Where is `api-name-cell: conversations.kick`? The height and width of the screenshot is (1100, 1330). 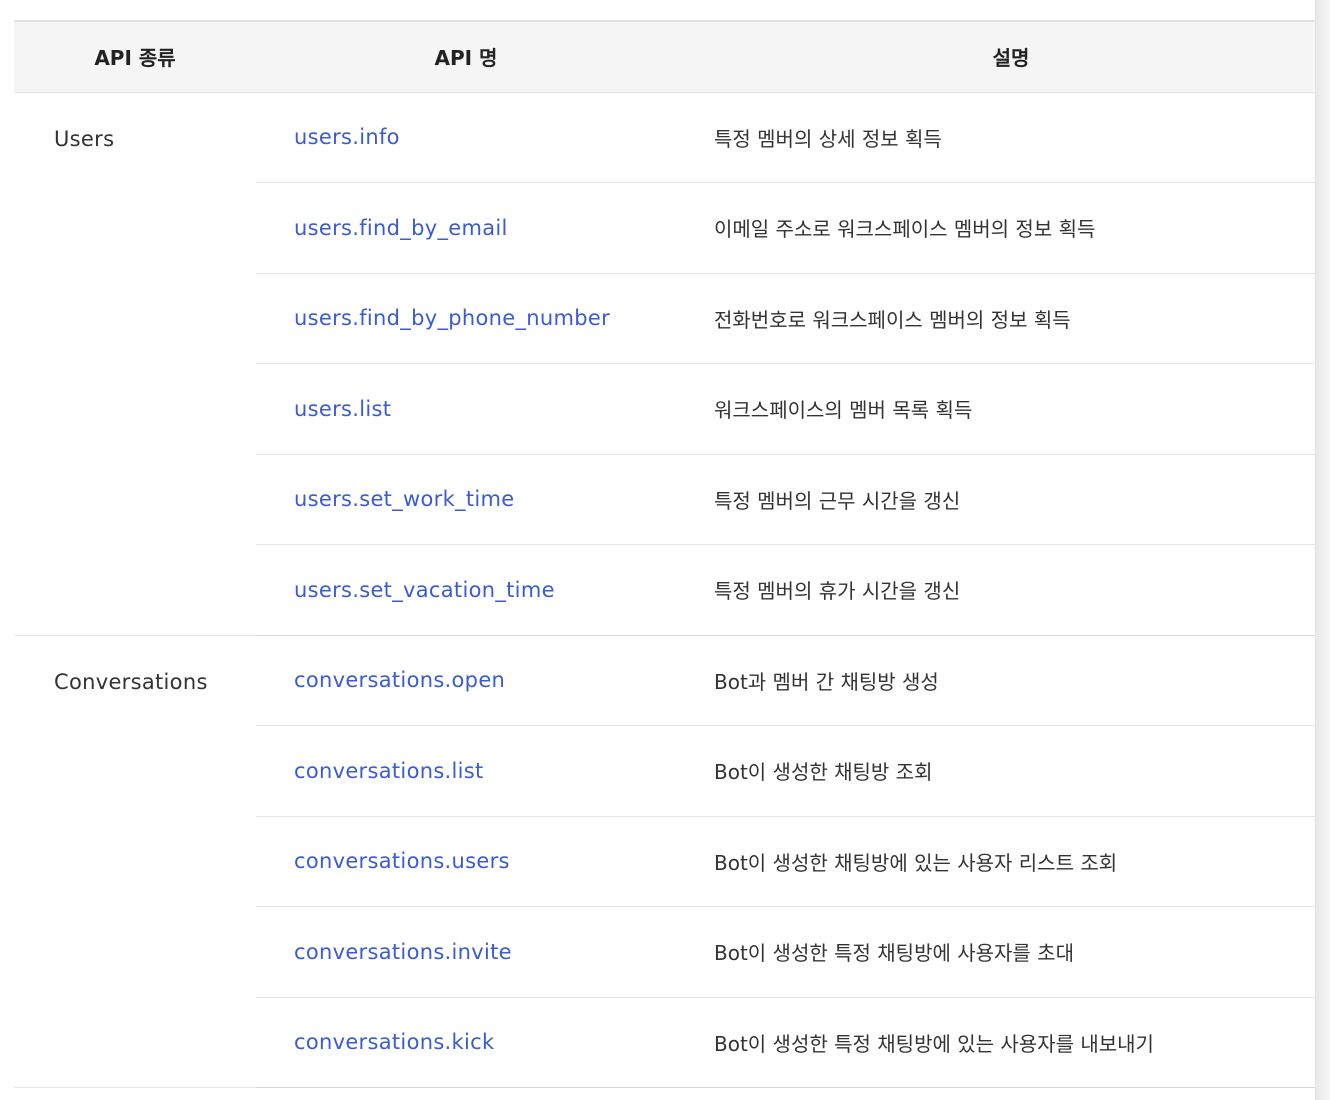
api-name-cell: conversations.kick is located at coordinates (466, 1042).